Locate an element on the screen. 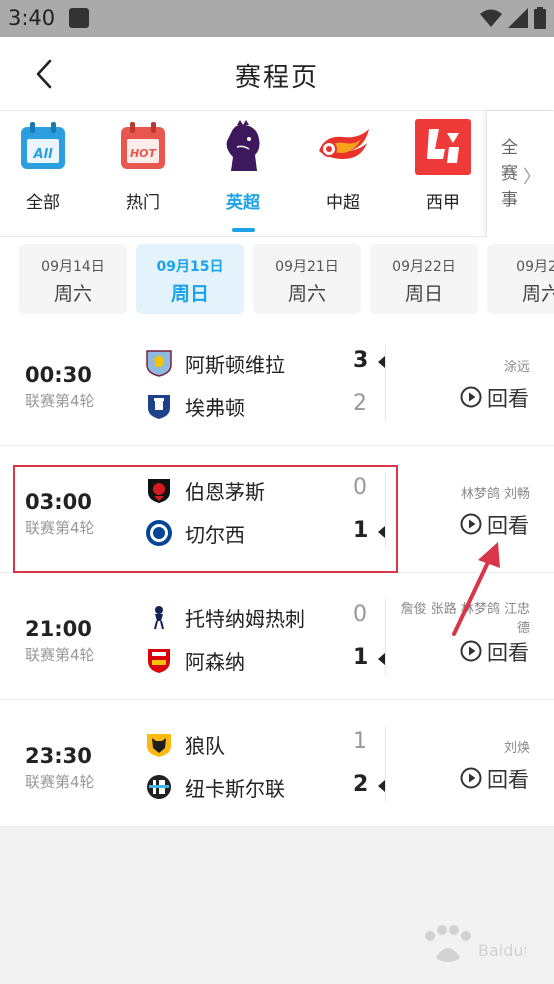  signal-icon is located at coordinates (518, 18).